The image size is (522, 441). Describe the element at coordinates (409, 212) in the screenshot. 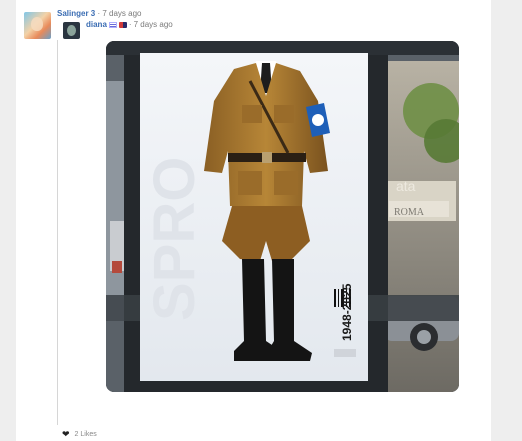

I see `sign-text: ROMA` at that location.